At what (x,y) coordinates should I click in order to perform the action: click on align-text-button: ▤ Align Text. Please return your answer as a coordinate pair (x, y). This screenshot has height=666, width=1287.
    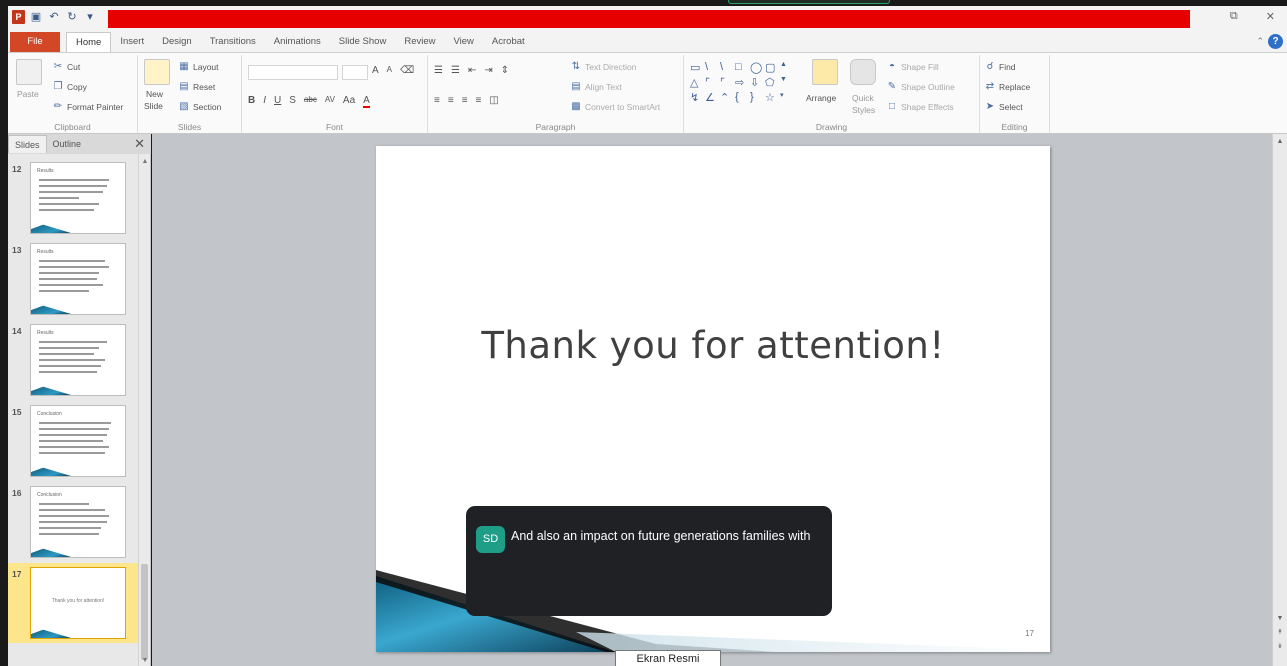
    Looking at the image, I should click on (595, 87).